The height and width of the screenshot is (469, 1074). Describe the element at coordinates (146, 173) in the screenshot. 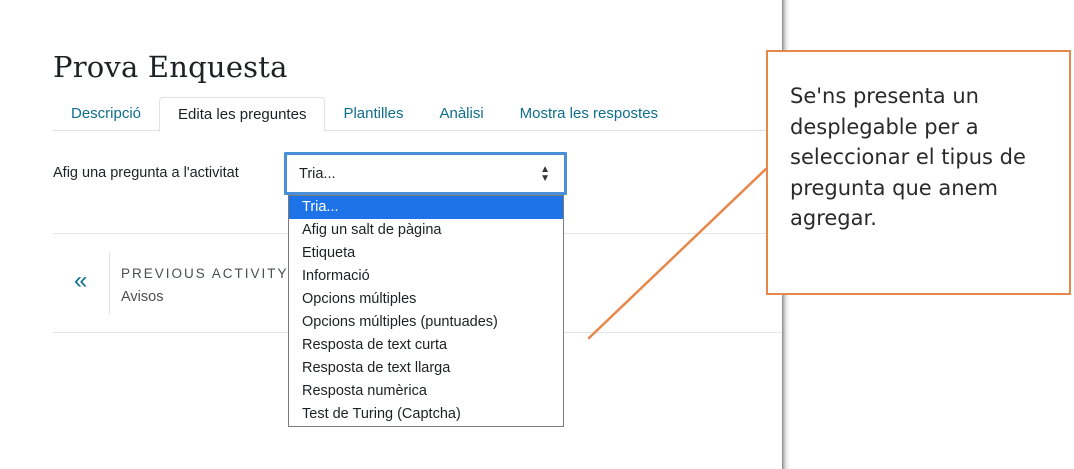

I see `add-question-label: Afig una pregunta a l'activitat` at that location.